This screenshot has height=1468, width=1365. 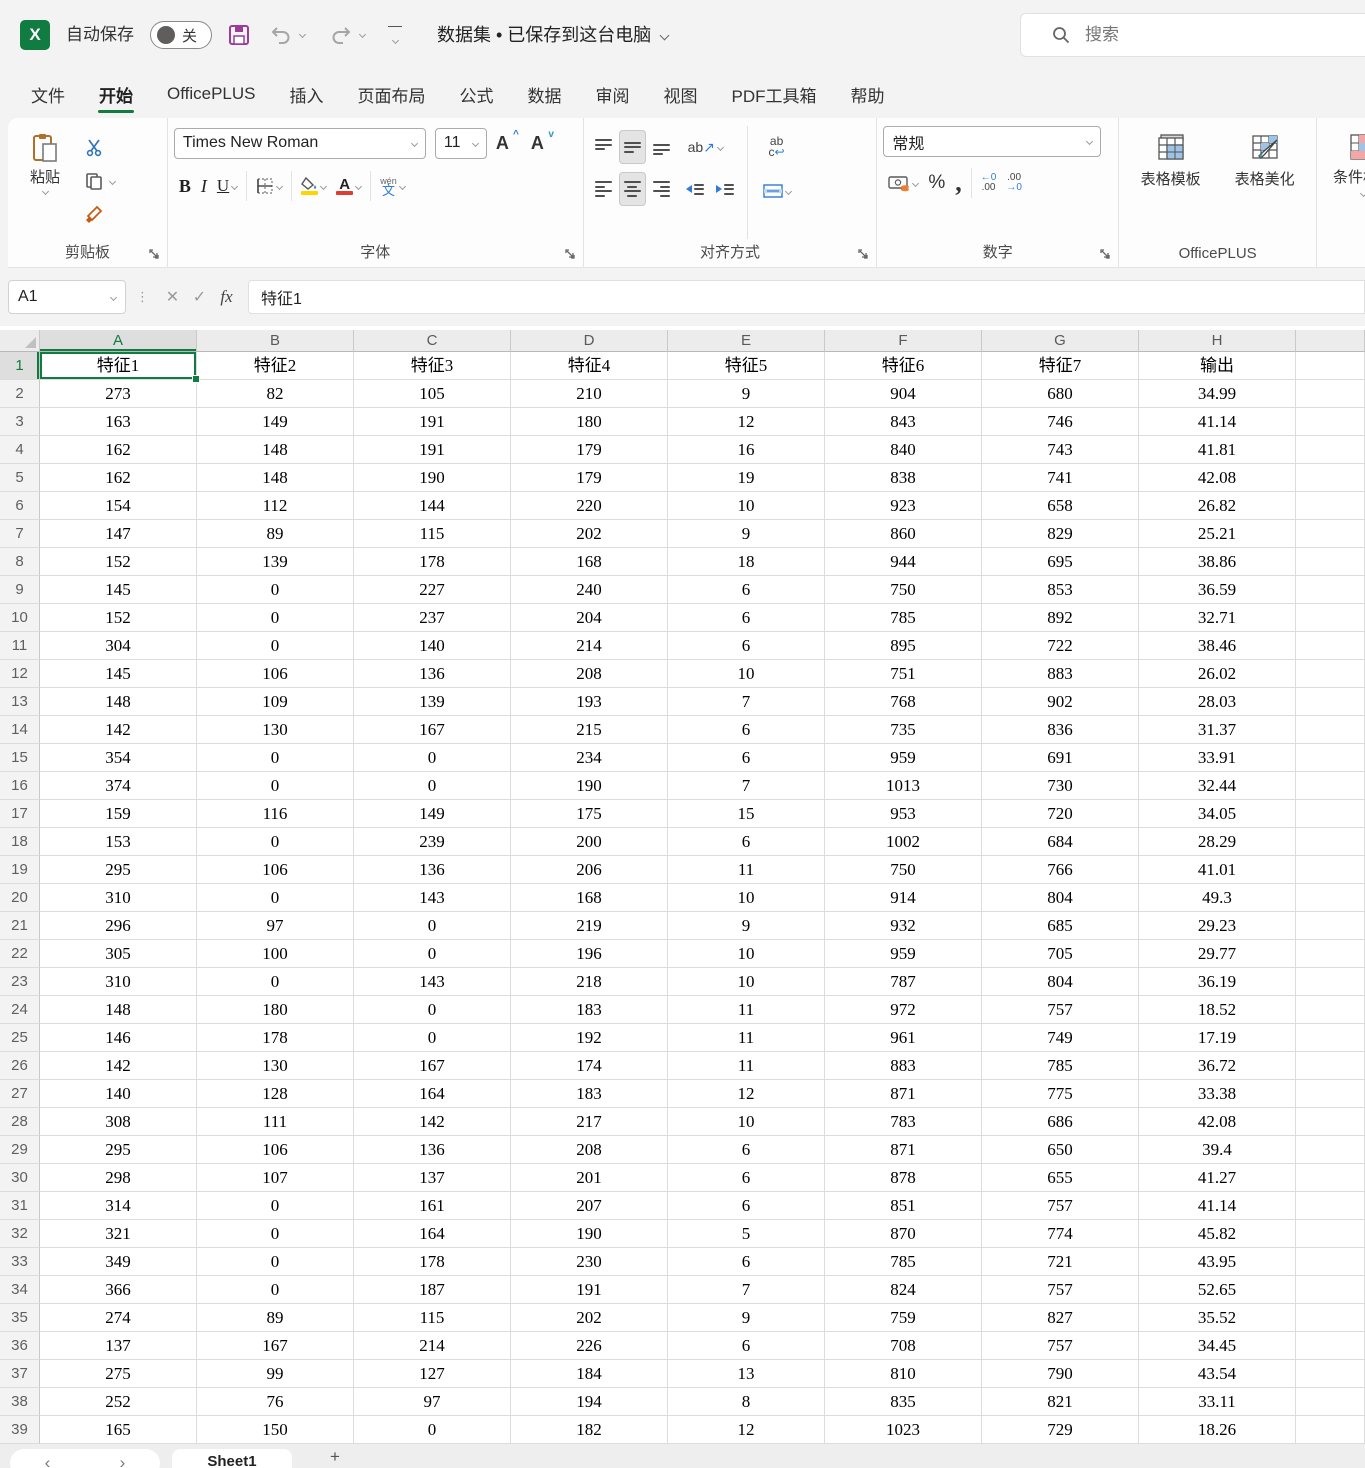 What do you see at coordinates (118, 1150) in the screenshot?
I see `cell-A29: 295` at bounding box center [118, 1150].